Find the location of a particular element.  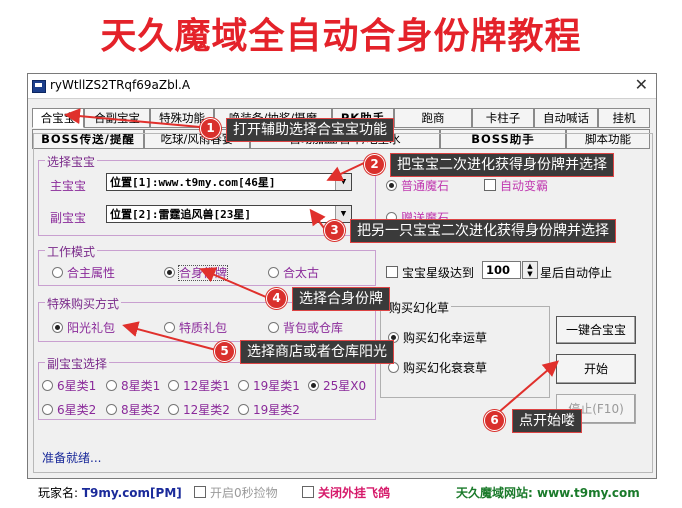

sub-6star-2-radio: 6星类2 is located at coordinates (69, 409).